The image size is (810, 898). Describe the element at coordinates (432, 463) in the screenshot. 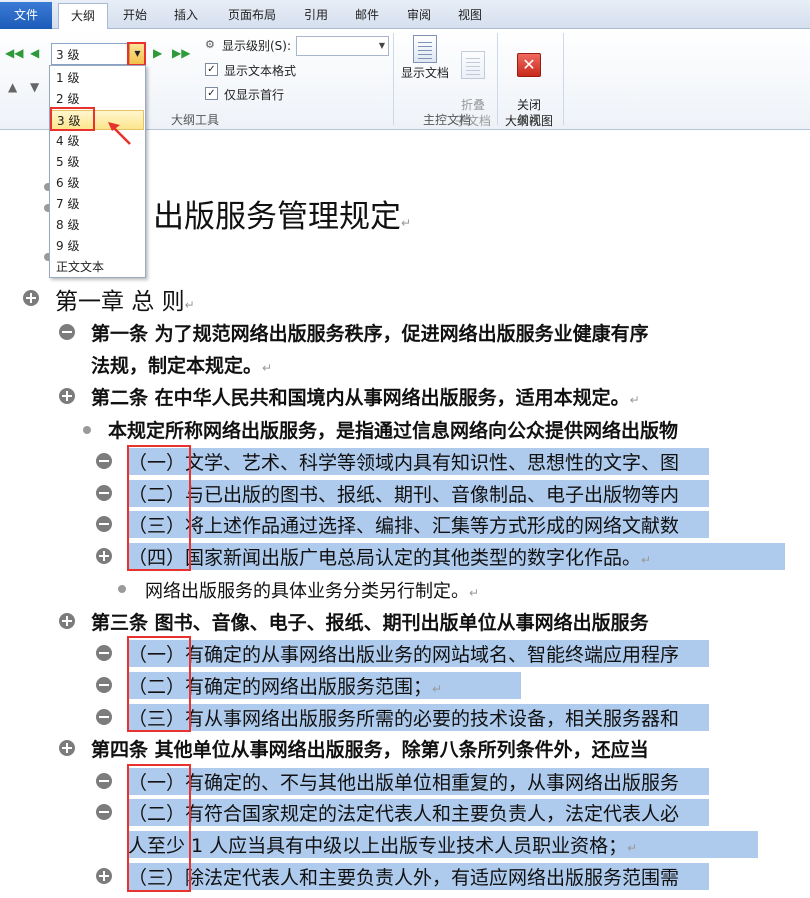

I see `item-text: 文学、艺术、科学等领域内具有知识性、思想性的文字、图` at that location.